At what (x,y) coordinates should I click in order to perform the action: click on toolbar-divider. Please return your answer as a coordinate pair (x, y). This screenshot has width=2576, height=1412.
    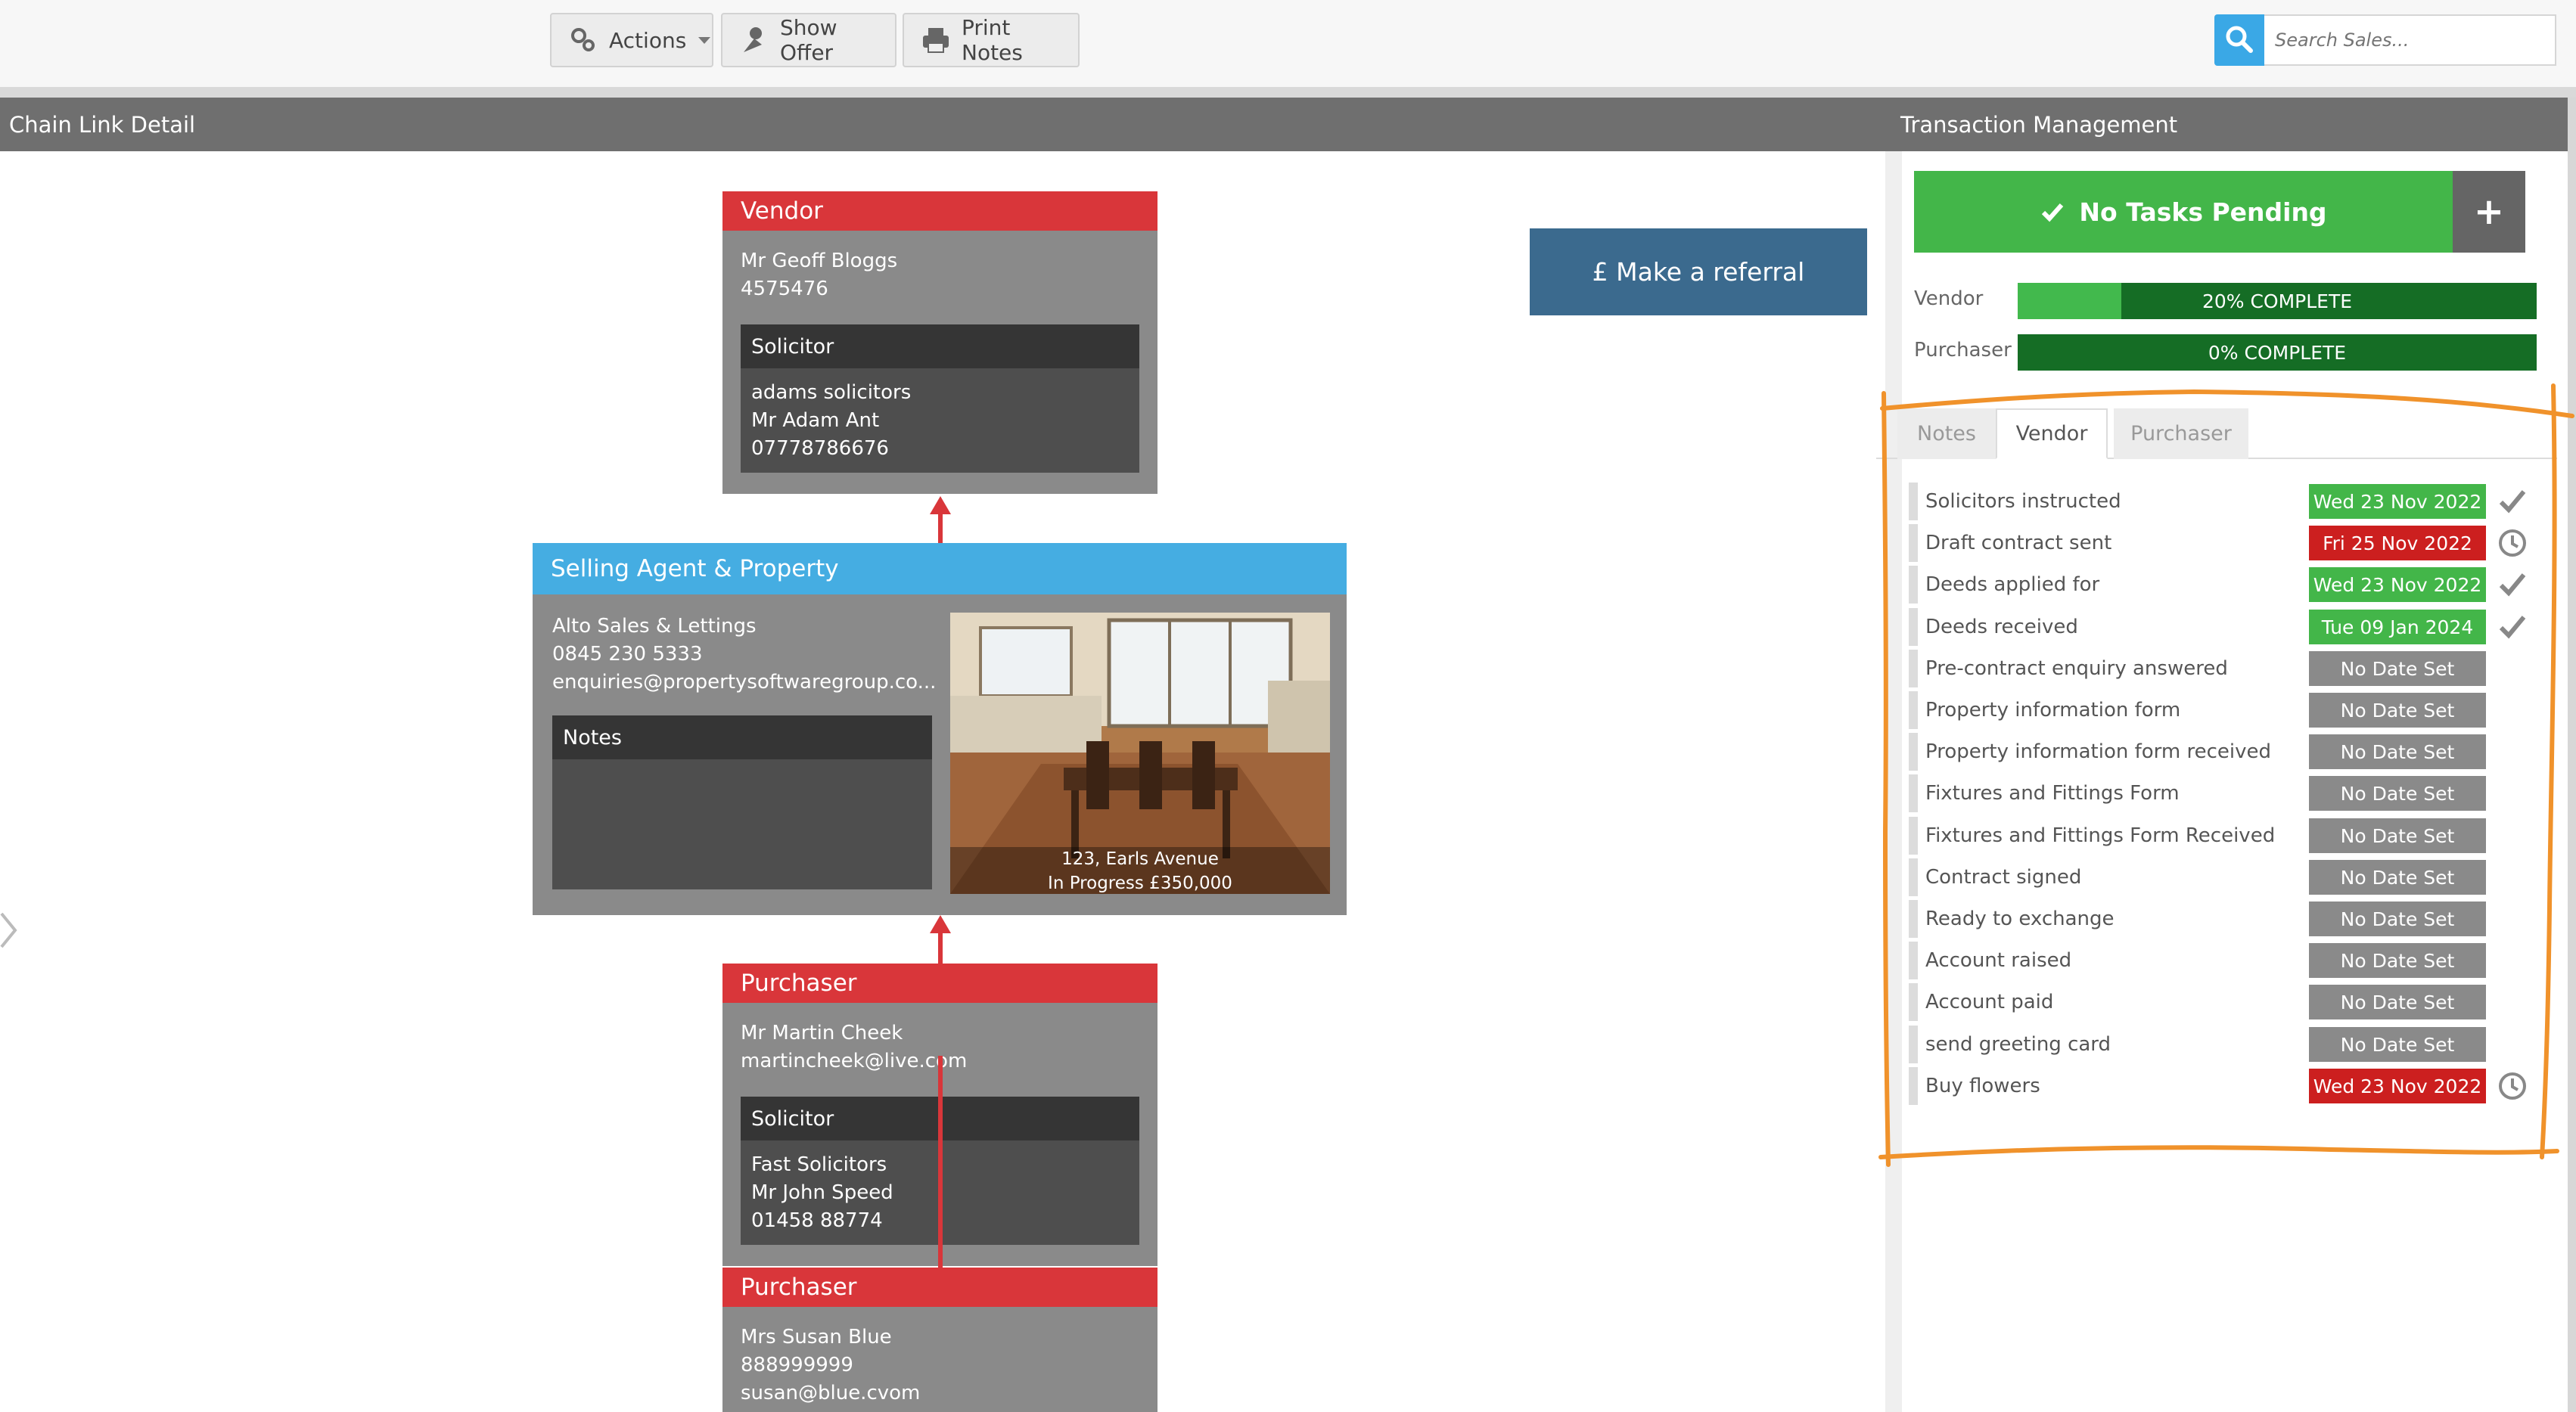
    Looking at the image, I should click on (1288, 93).